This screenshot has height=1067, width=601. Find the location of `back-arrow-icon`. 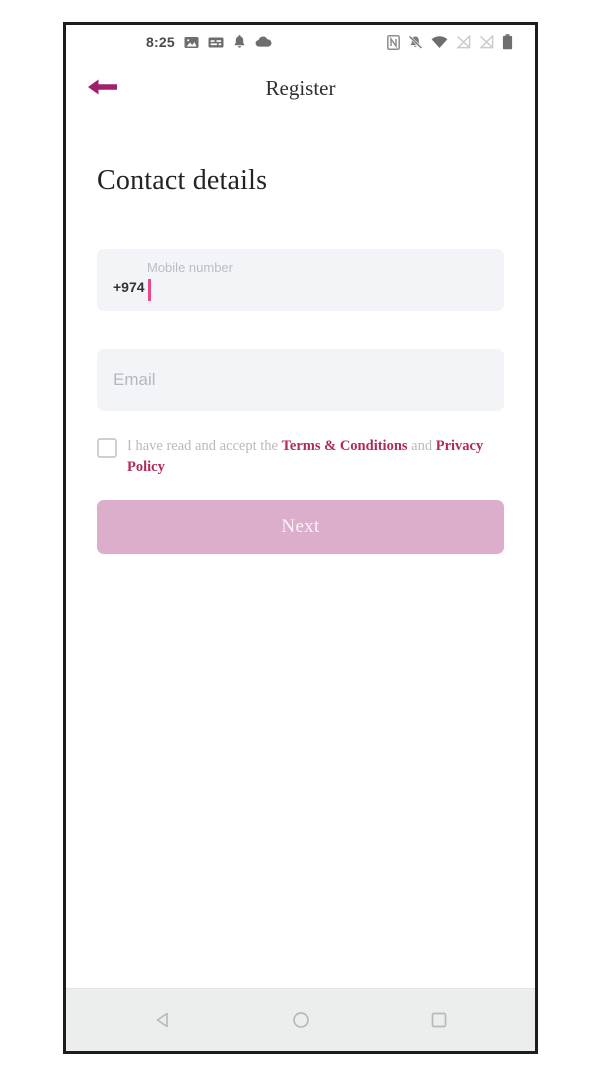

back-arrow-icon is located at coordinates (103, 88).